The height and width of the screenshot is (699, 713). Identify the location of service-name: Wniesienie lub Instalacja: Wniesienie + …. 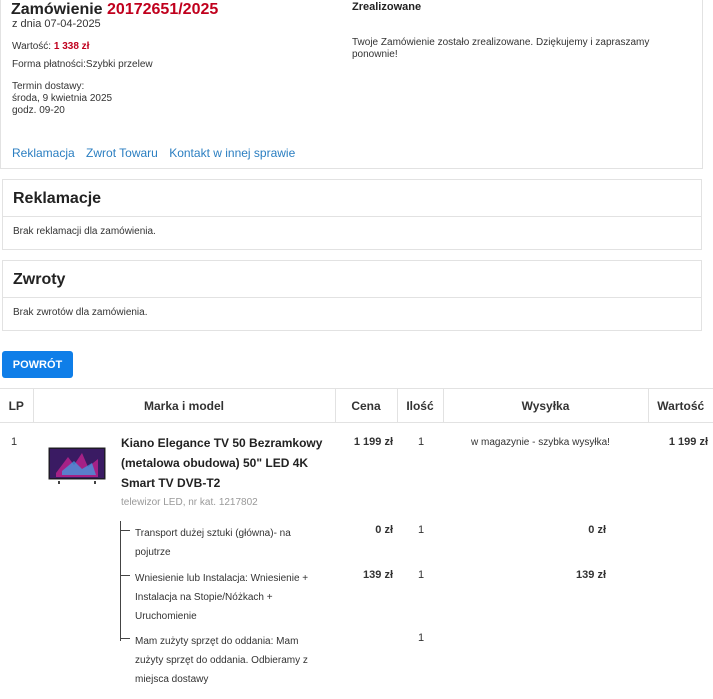
(222, 597).